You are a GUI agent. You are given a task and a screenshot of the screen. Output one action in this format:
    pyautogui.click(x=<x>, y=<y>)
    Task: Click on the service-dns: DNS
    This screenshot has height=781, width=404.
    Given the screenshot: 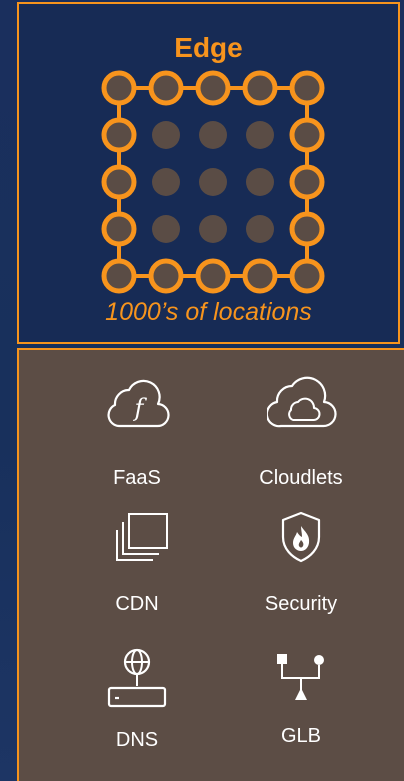 What is the action you would take?
    pyautogui.click(x=137, y=706)
    